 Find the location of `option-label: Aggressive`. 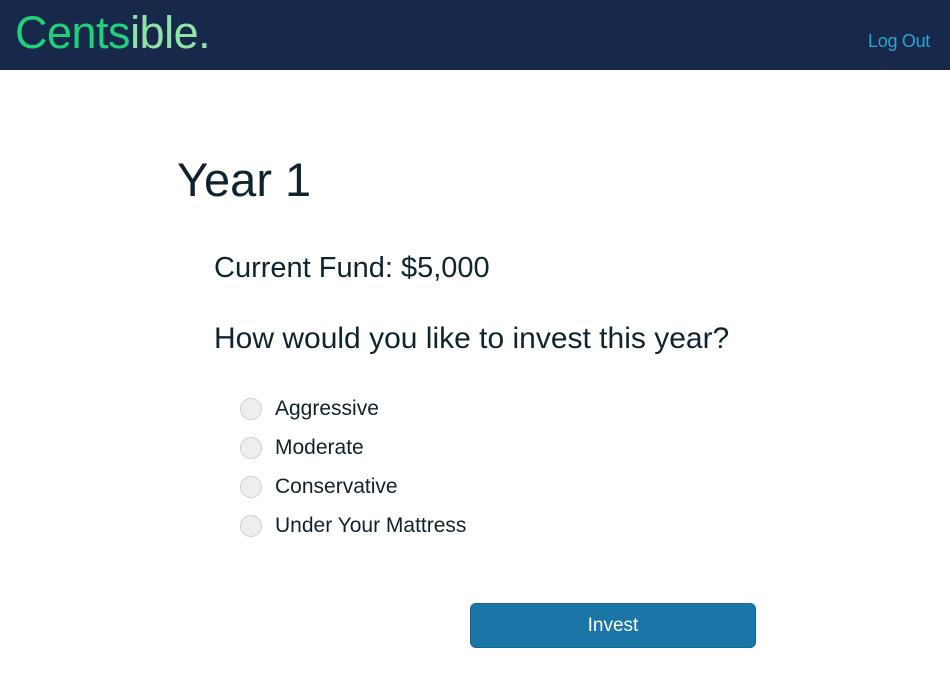

option-label: Aggressive is located at coordinates (327, 408).